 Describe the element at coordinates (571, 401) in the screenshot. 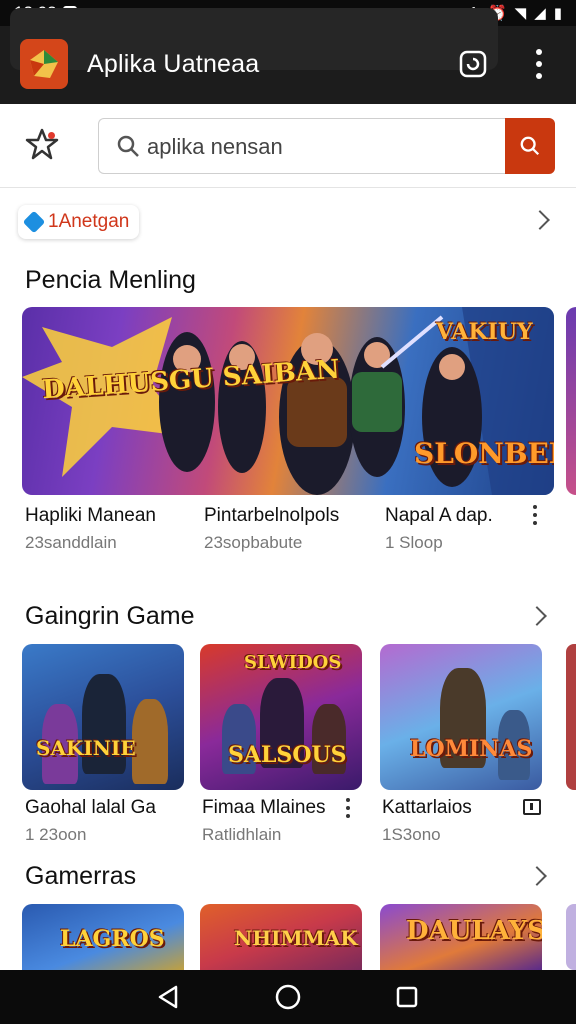

I see `banner-next-peek` at that location.